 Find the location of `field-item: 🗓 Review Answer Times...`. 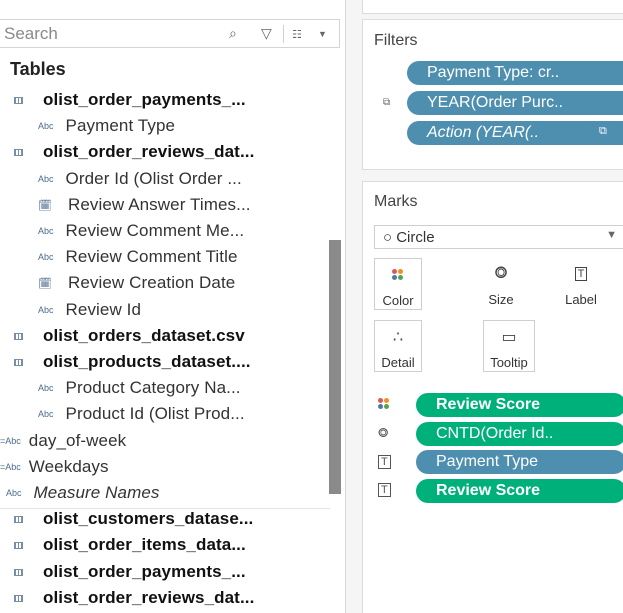

field-item: 🗓 Review Answer Times... is located at coordinates (165, 205).